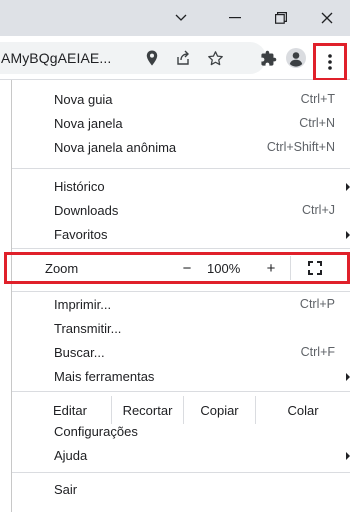 The height and width of the screenshot is (512, 350). What do you see at coordinates (187, 268) in the screenshot?
I see `zoom-out-button: −` at bounding box center [187, 268].